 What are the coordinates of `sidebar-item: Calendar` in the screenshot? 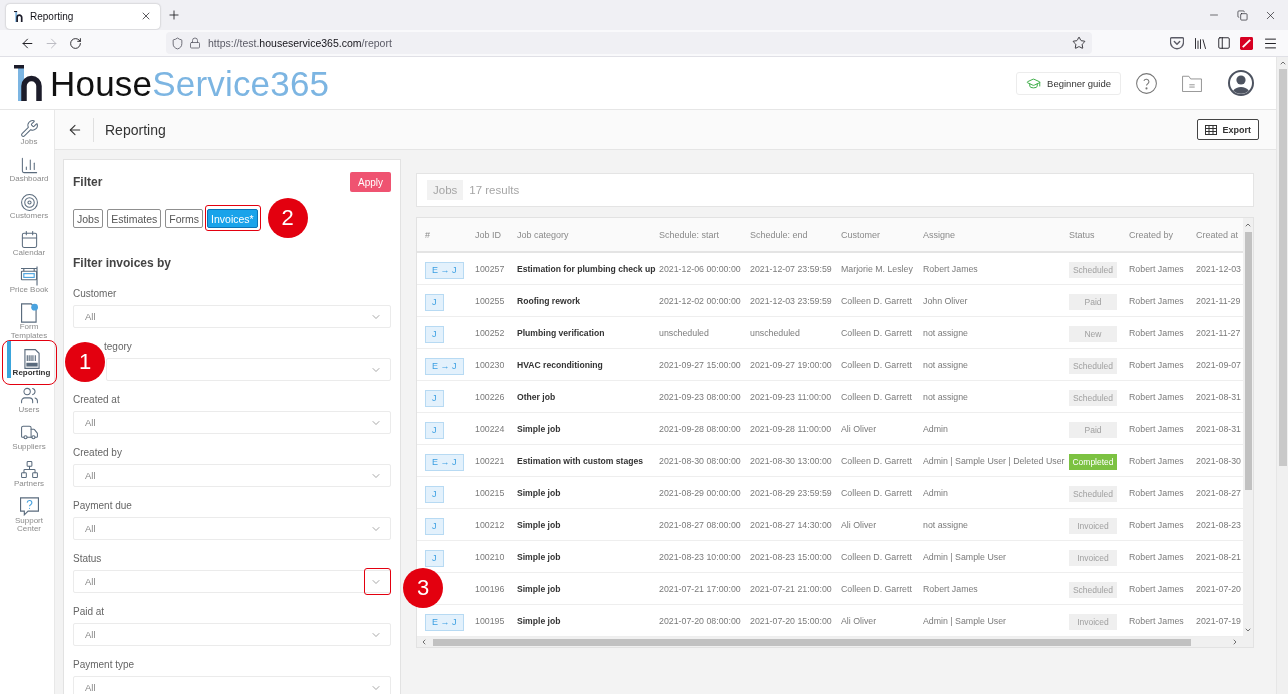 It's located at (27, 239).